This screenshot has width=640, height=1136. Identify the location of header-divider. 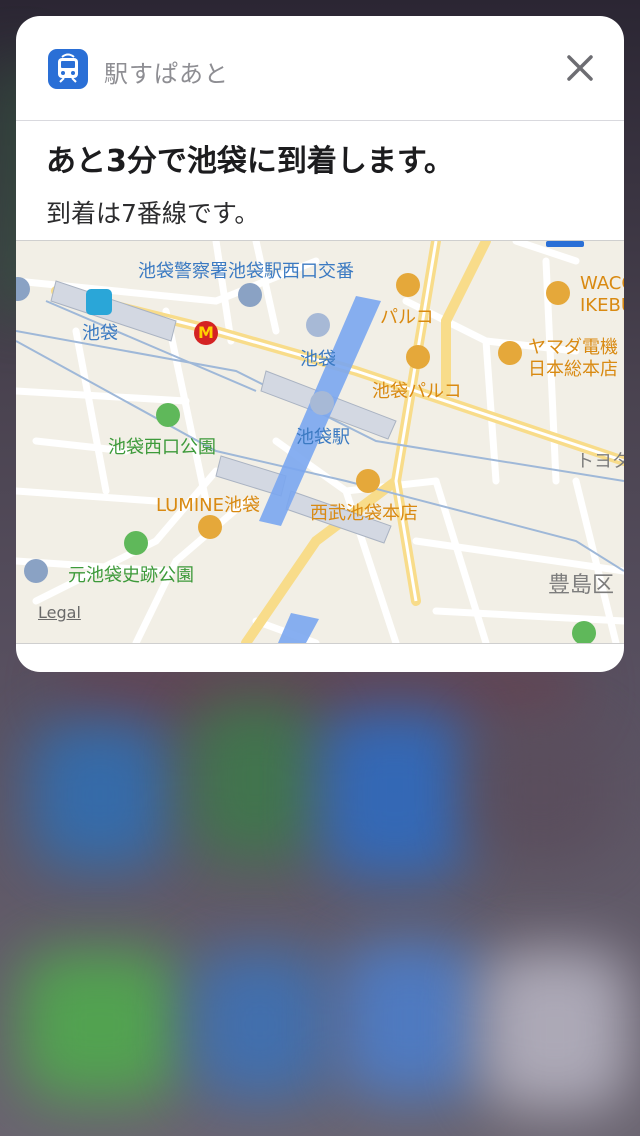
(320, 120).